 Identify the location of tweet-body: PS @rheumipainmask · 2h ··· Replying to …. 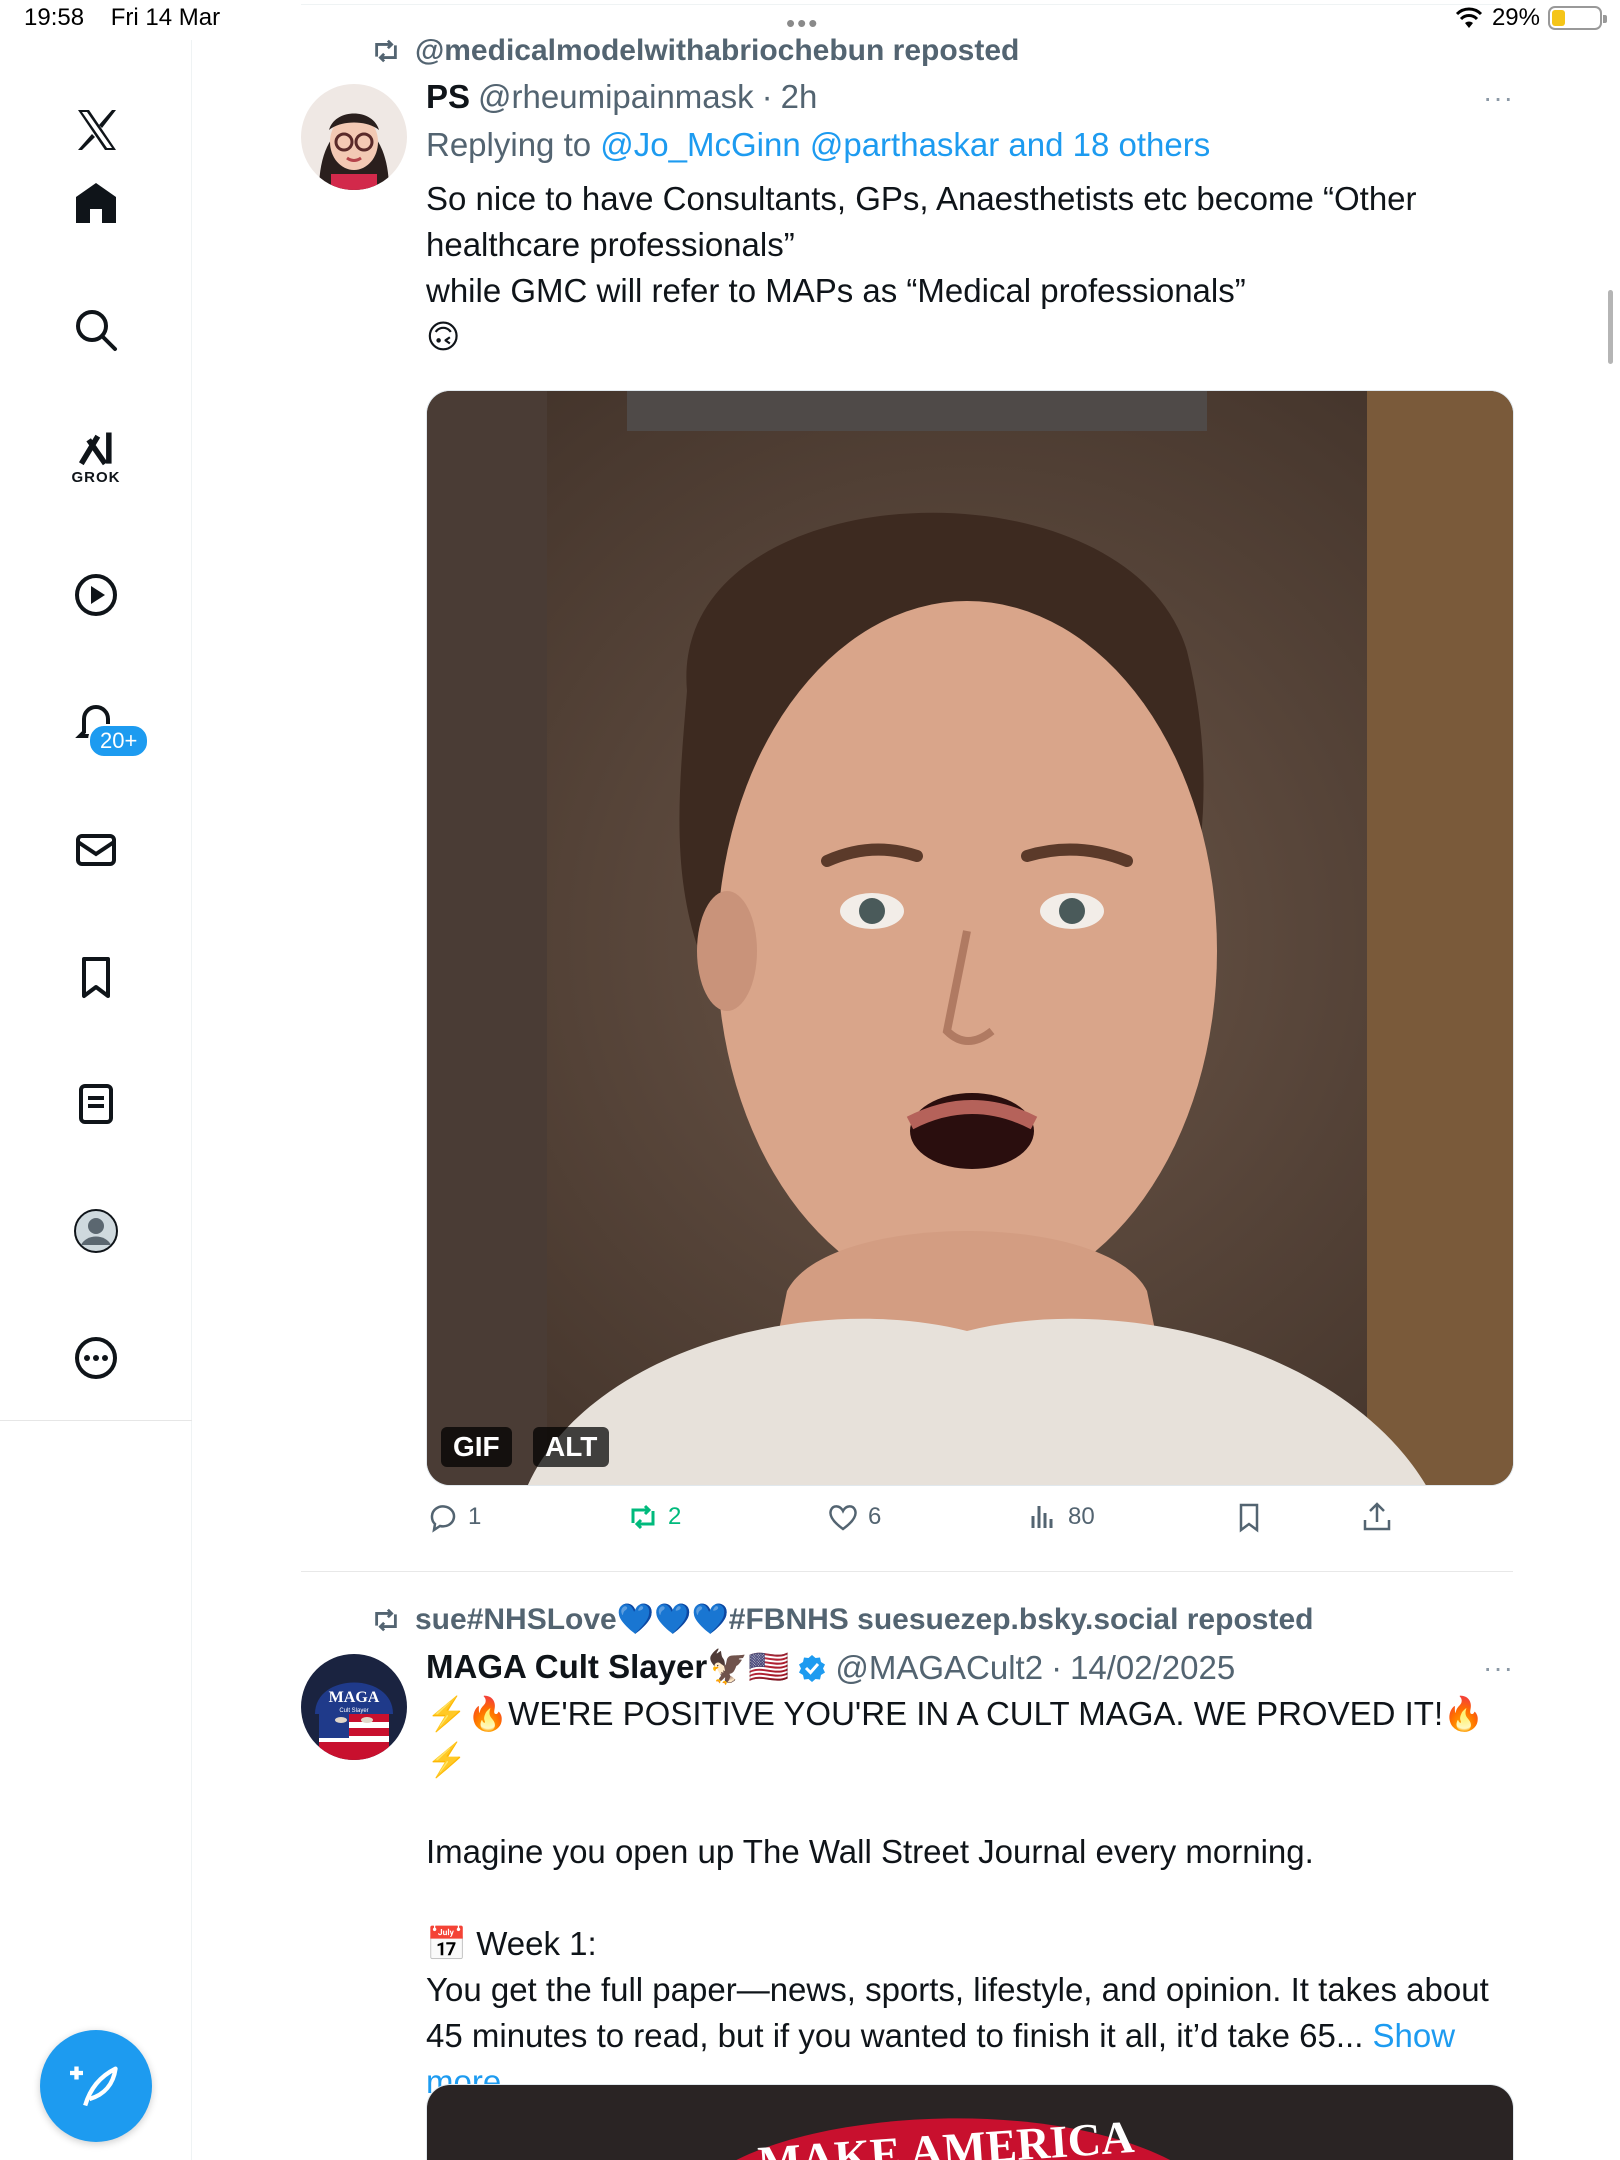
(970, 219).